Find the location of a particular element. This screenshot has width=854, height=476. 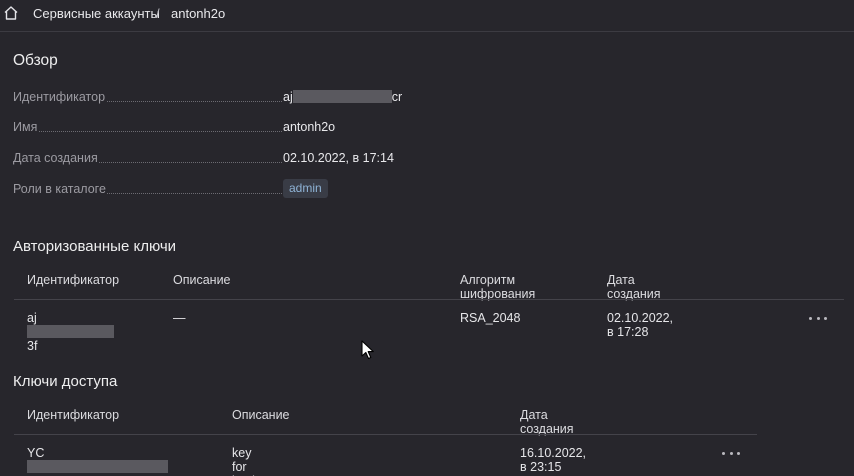

authorized-key-description: — is located at coordinates (179, 318).